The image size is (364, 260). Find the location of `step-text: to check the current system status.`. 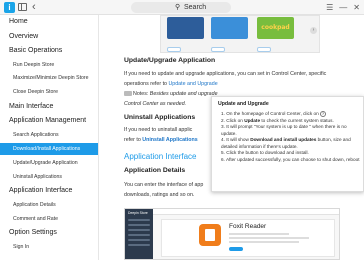

step-text: to check the current system status. is located at coordinates (297, 120).